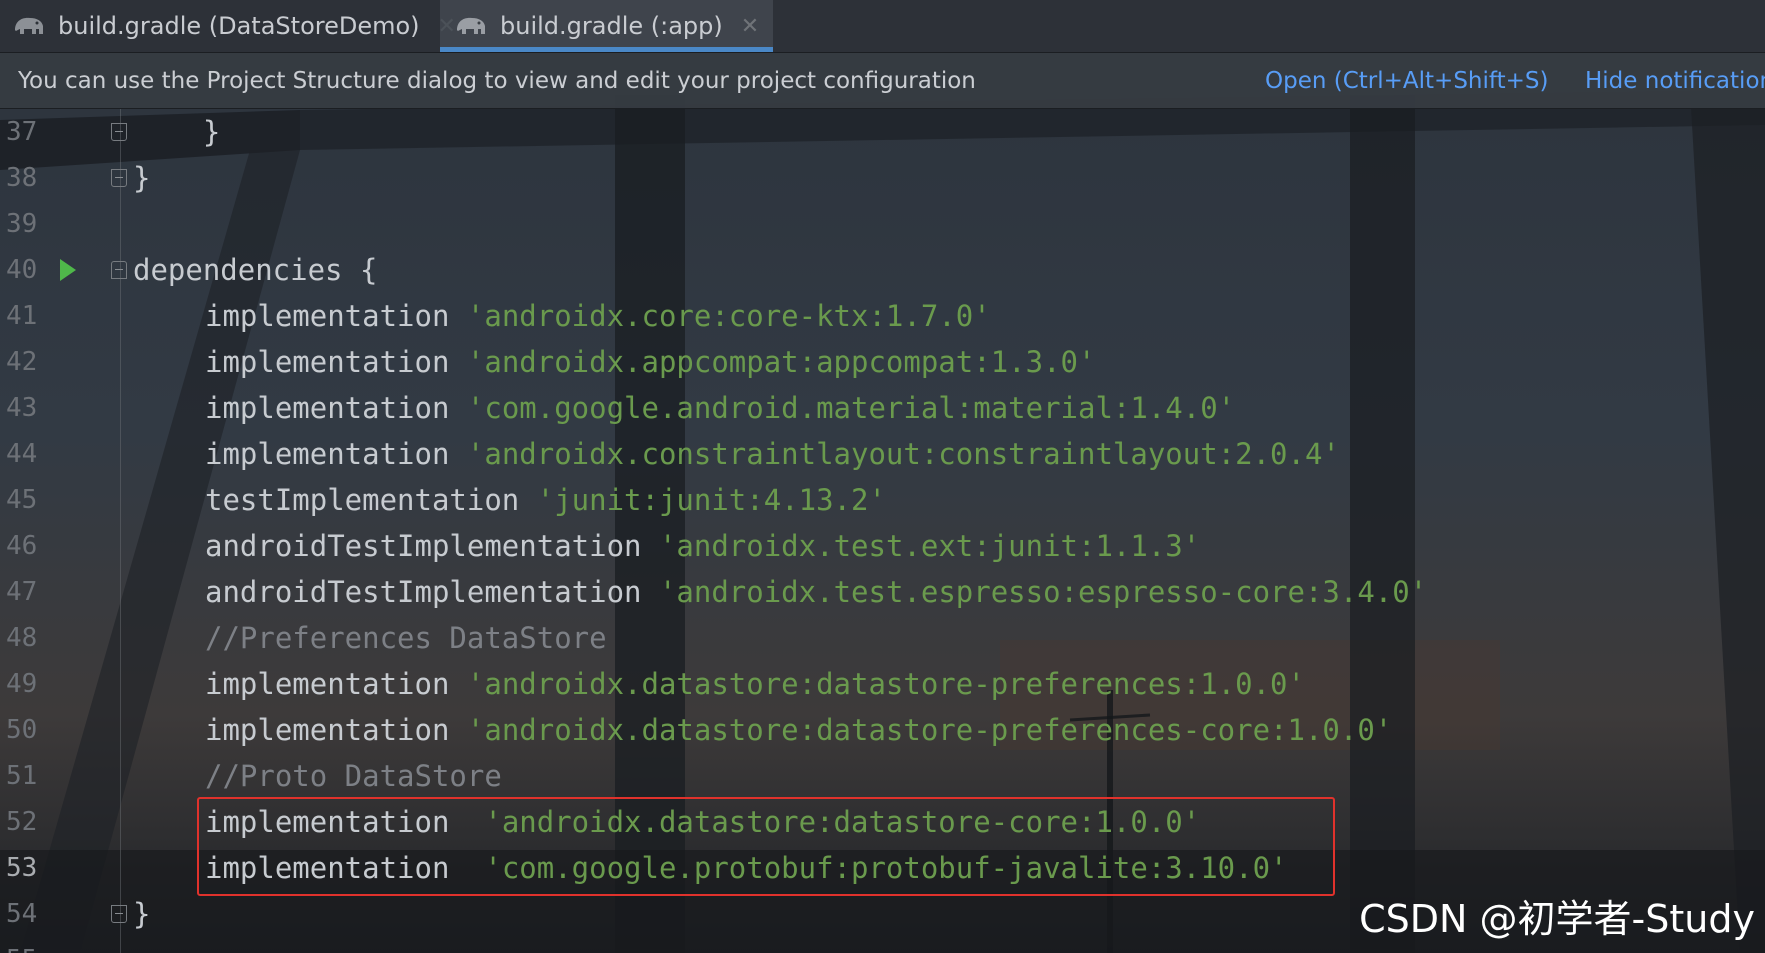 This screenshot has height=953, width=1765. What do you see at coordinates (929, 546) in the screenshot?
I see `dependency-string: 'androidx.test.ext:junit:1.1.3'` at bounding box center [929, 546].